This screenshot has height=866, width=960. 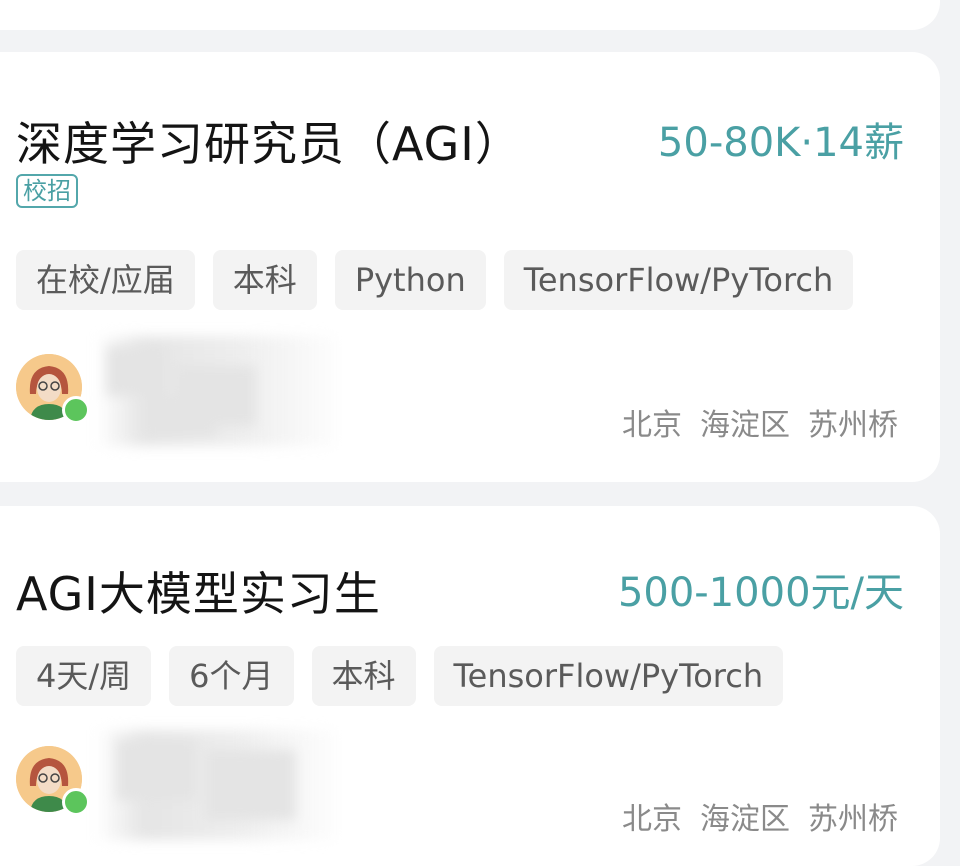 I want to click on job-tag: 4天/周, so click(x=84, y=676).